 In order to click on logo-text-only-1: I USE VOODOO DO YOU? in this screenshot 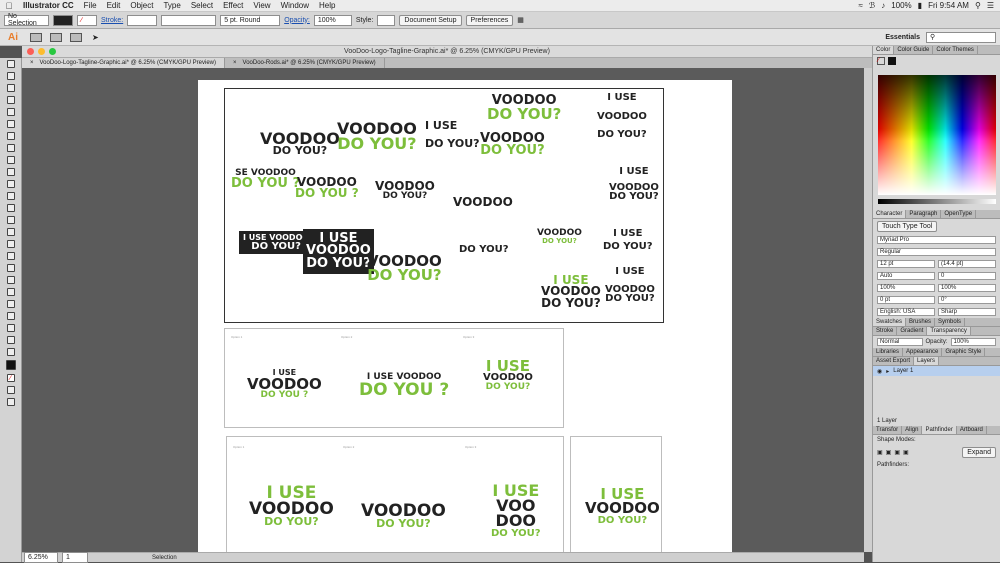, I will do `click(622, 116)`.